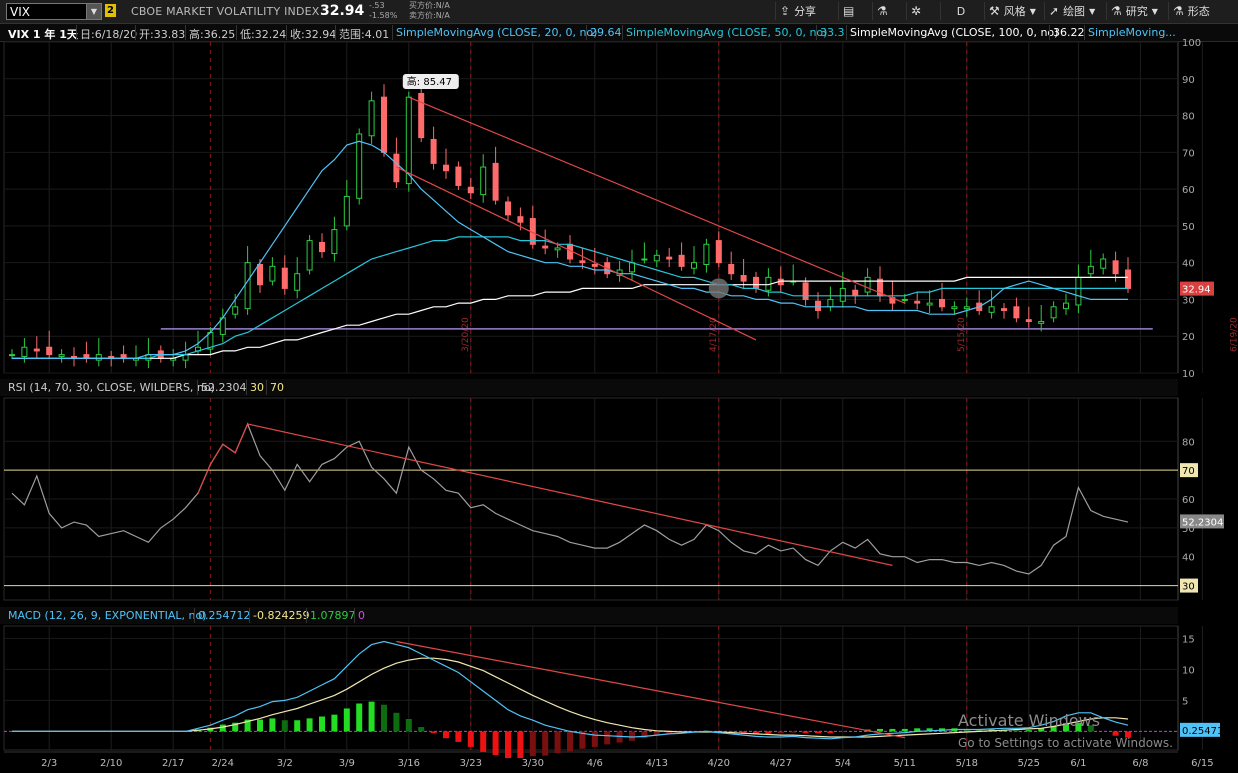  I want to click on price-y-tick: 90, so click(1188, 80).